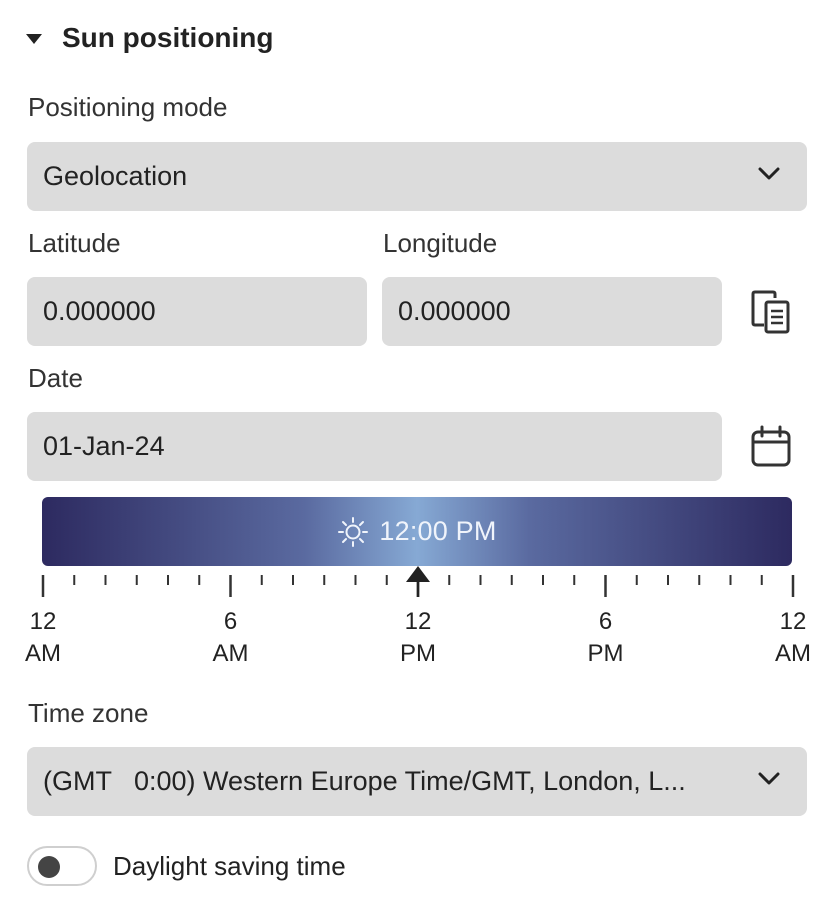  Describe the element at coordinates (417, 176) in the screenshot. I see `positioning-mode-select: Geolocation` at that location.